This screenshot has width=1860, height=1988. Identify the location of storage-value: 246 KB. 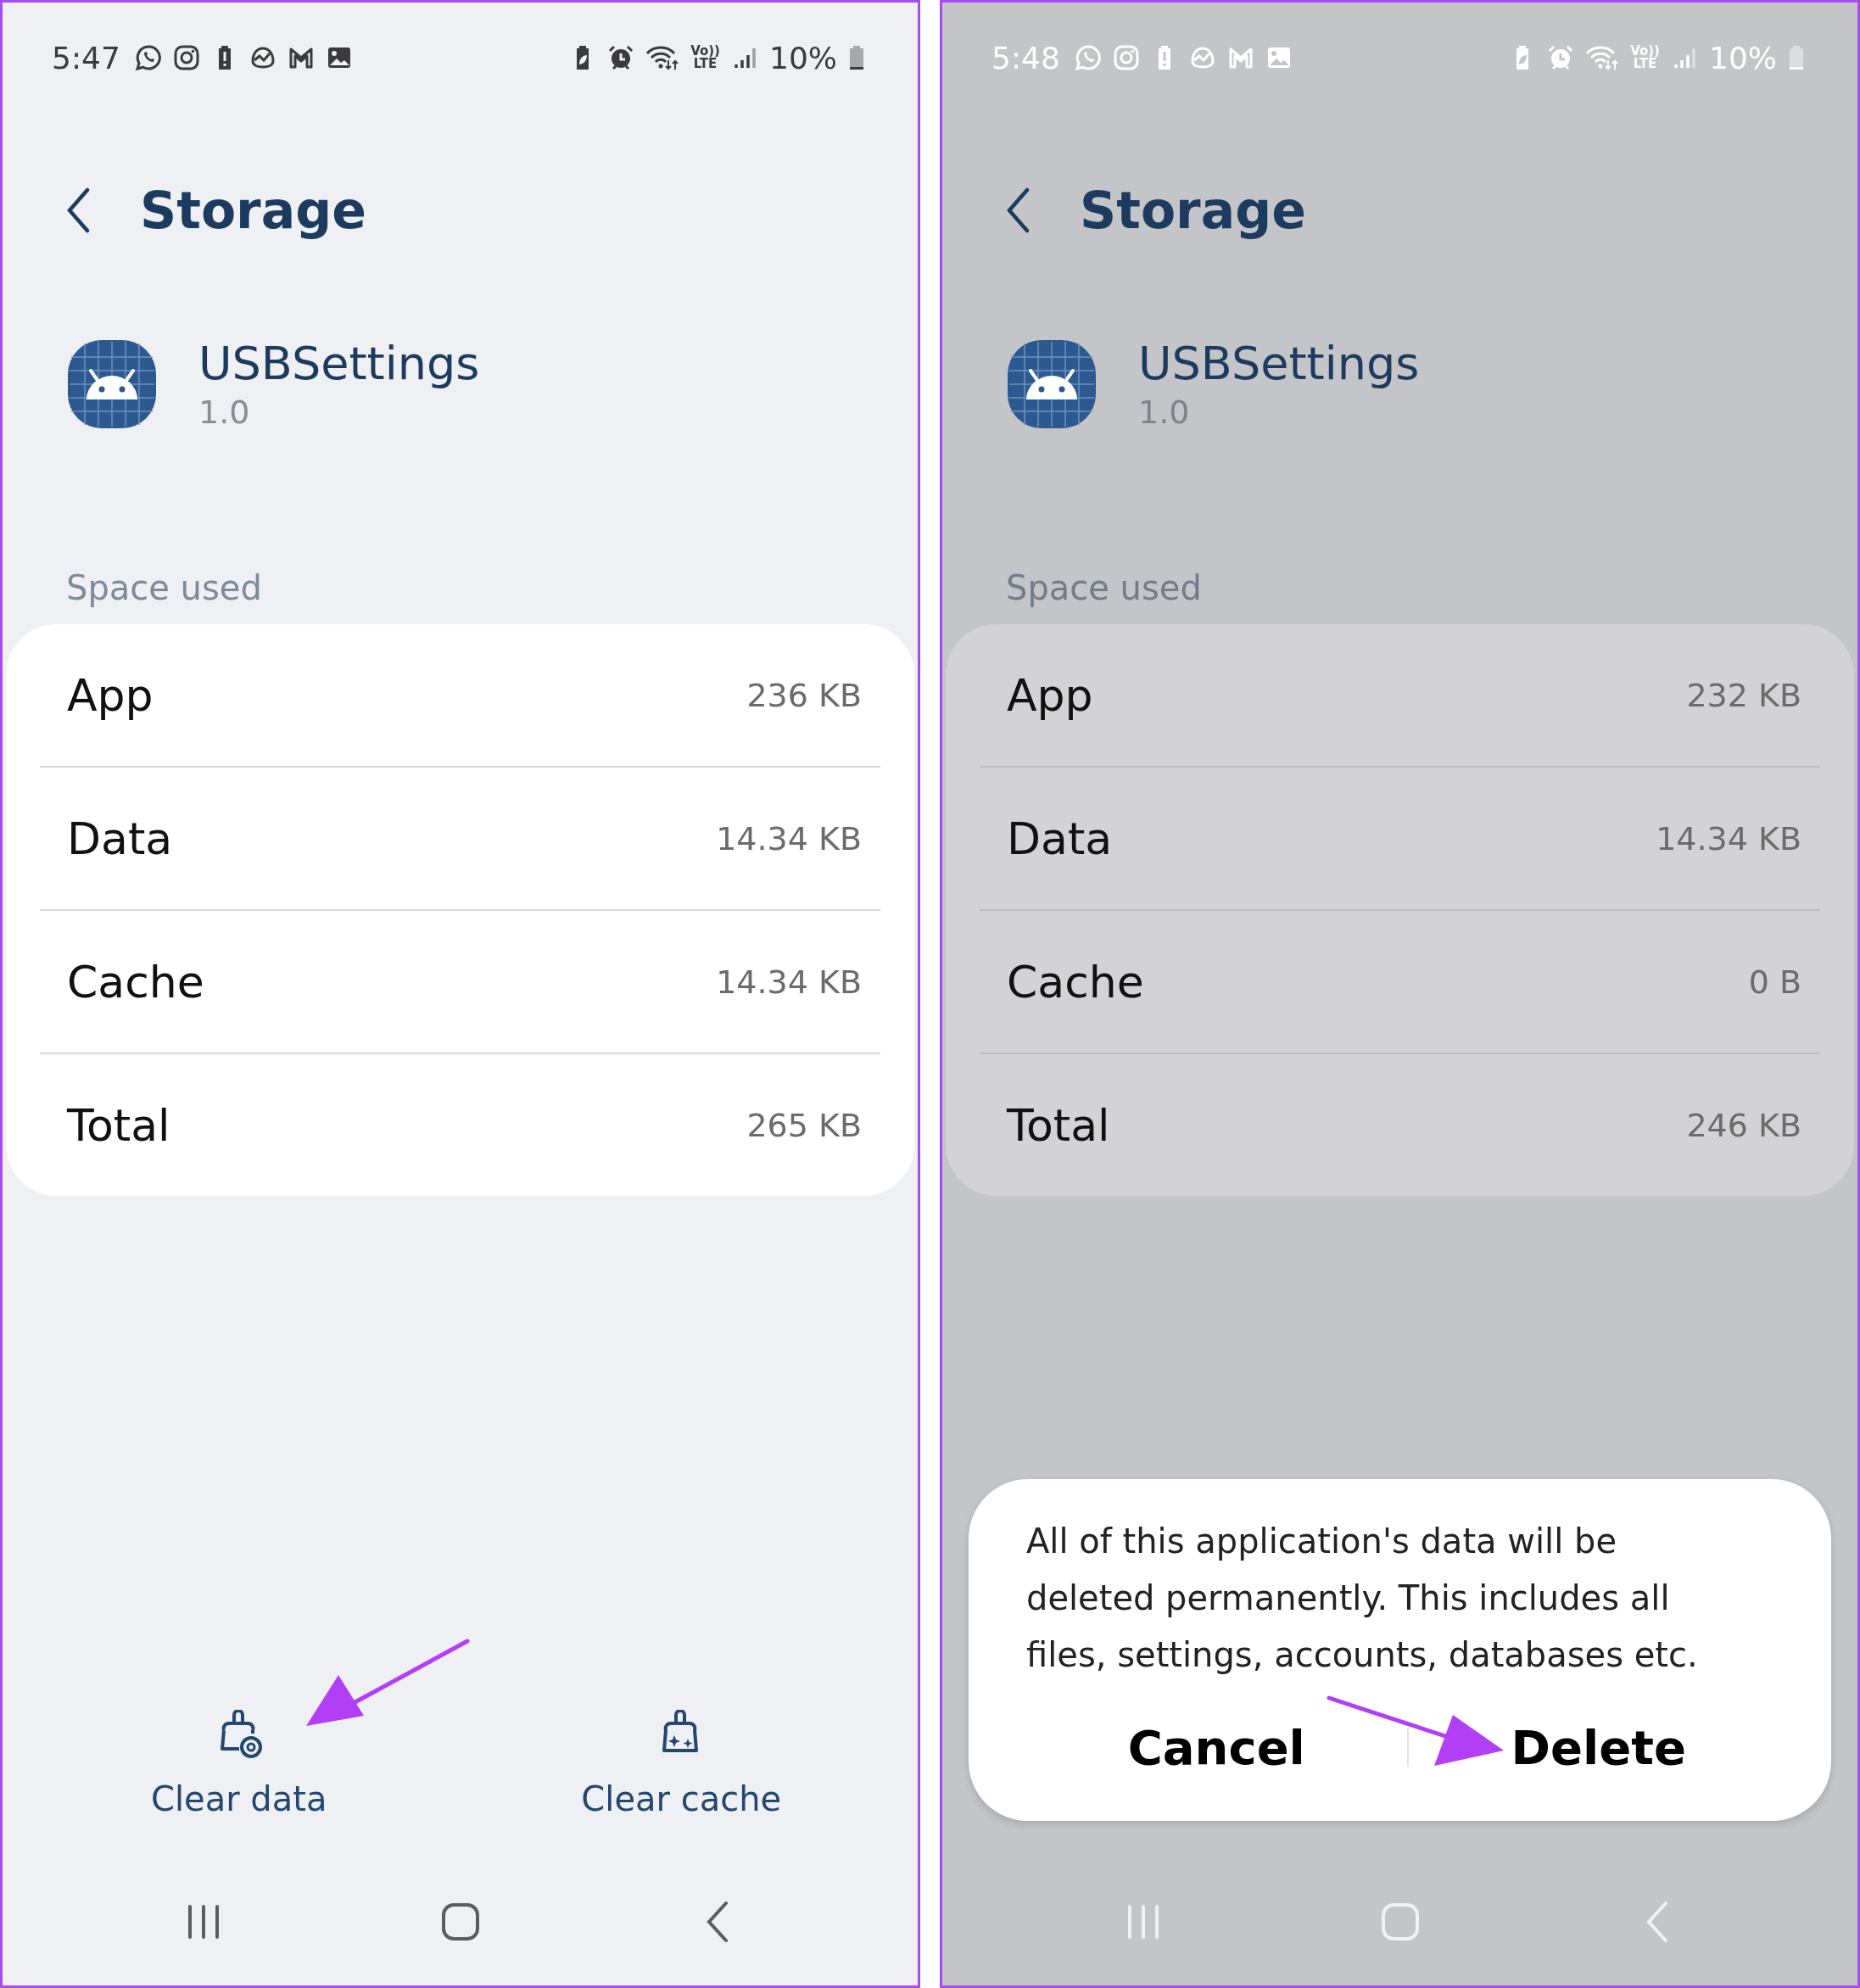
(1743, 1125).